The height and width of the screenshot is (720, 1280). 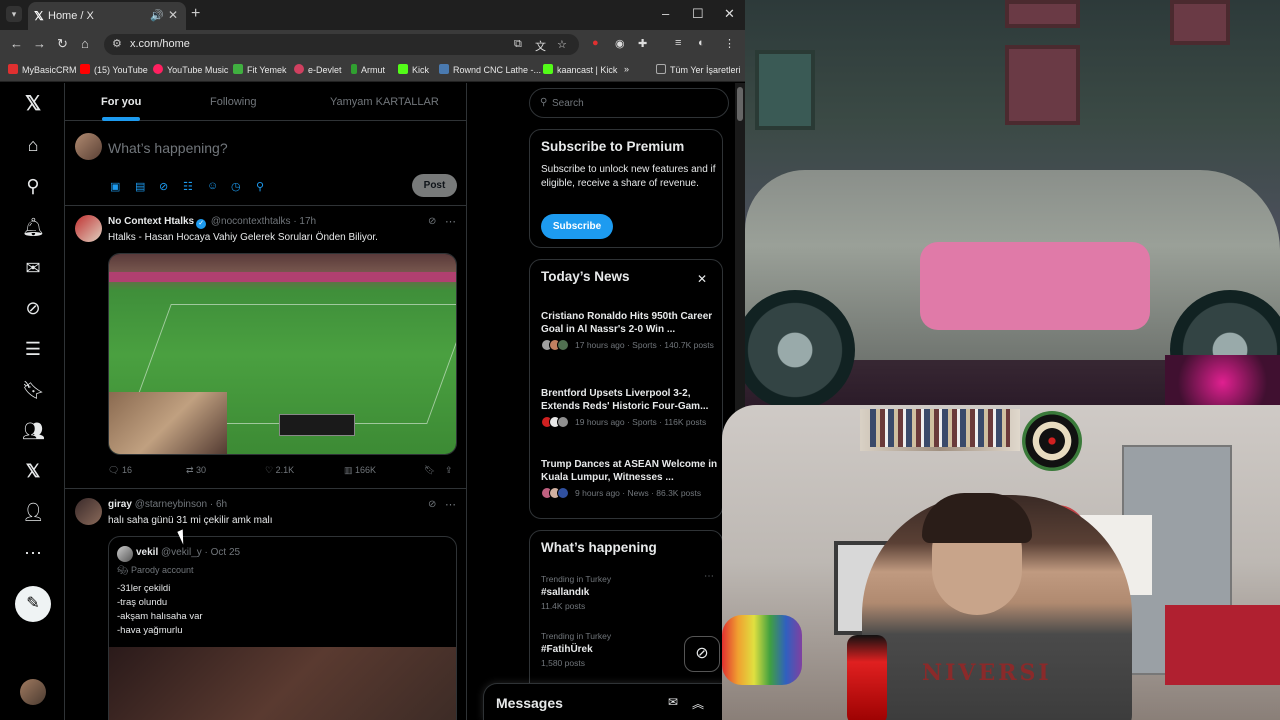 What do you see at coordinates (729, 43) in the screenshot?
I see `browser-menu-icon: ⋮` at bounding box center [729, 43].